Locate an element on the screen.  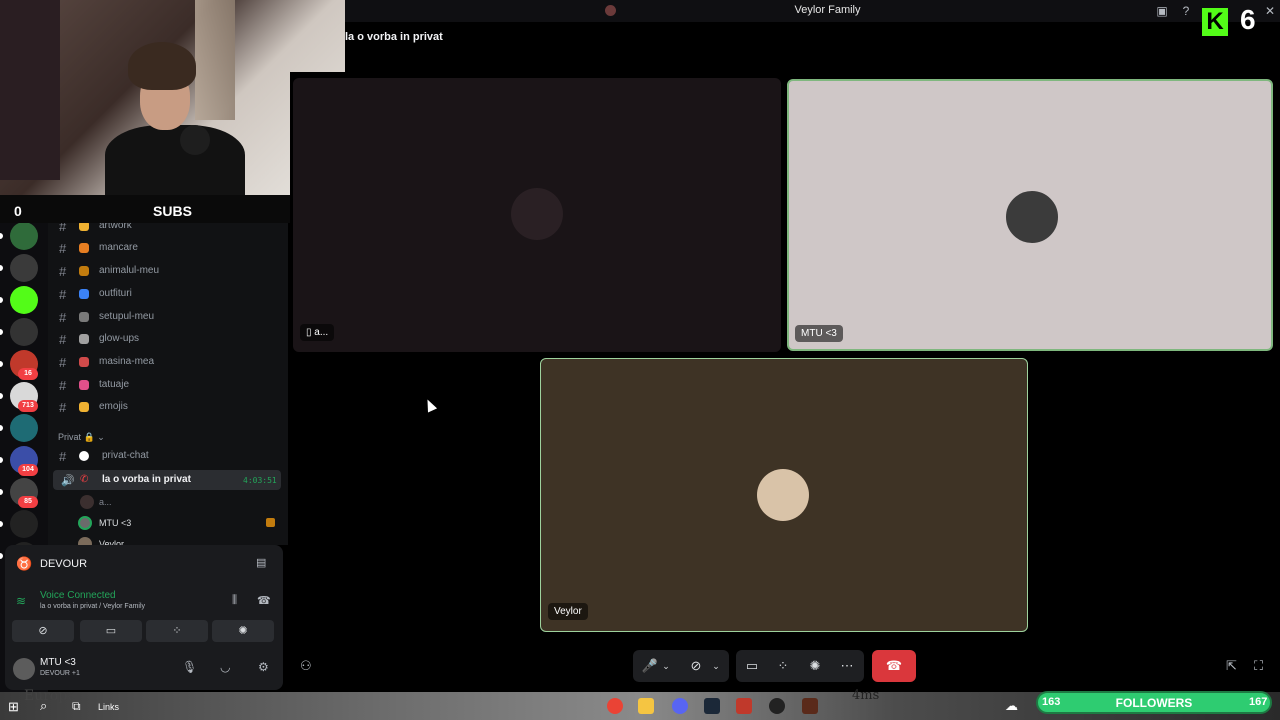
followers-right-count: 167 is located at coordinates (1258, 702).